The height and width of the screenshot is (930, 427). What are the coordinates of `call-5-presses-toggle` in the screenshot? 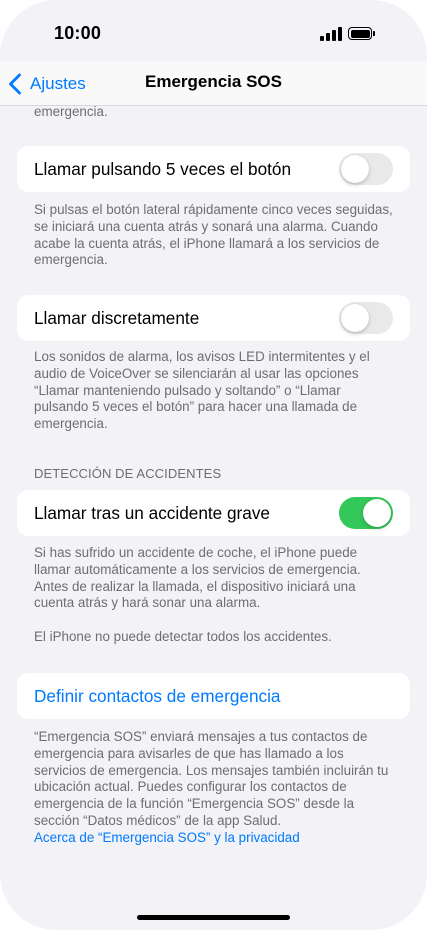 It's located at (366, 169).